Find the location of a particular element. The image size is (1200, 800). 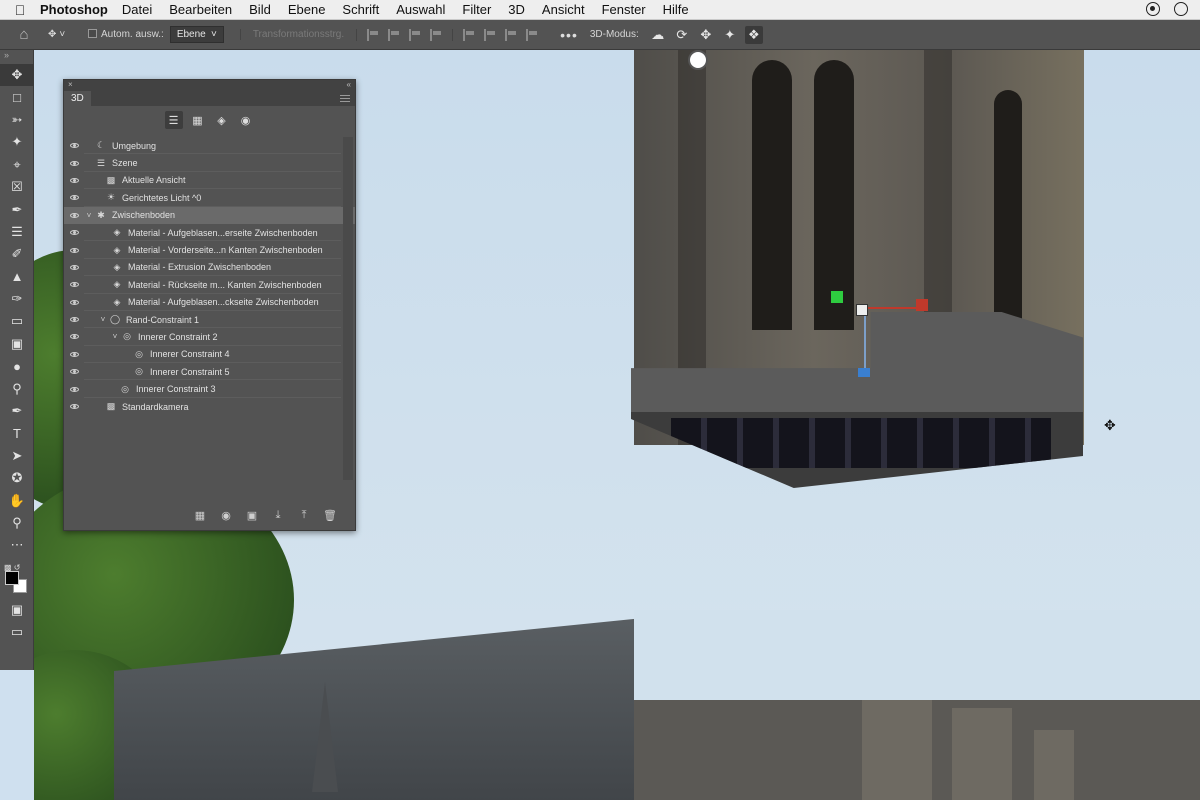

tree-item-rand-constraint: ˅ ◯ Rand-Constraint 1 is located at coordinates (209, 320).